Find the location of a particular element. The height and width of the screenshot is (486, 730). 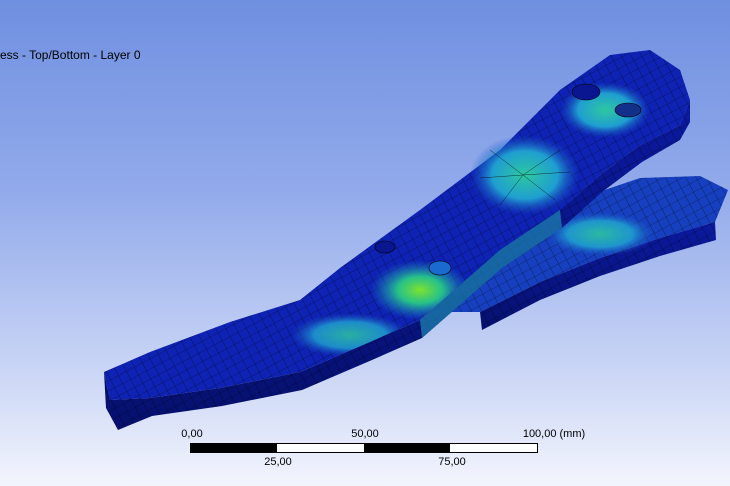

scale-ruler: 0,00 50,00 100,00 (mm) 25,00 75,00 is located at coordinates (383, 450).